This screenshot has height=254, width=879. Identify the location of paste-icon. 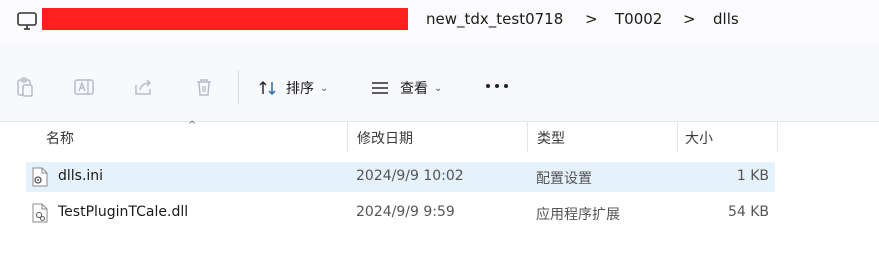
(25, 87).